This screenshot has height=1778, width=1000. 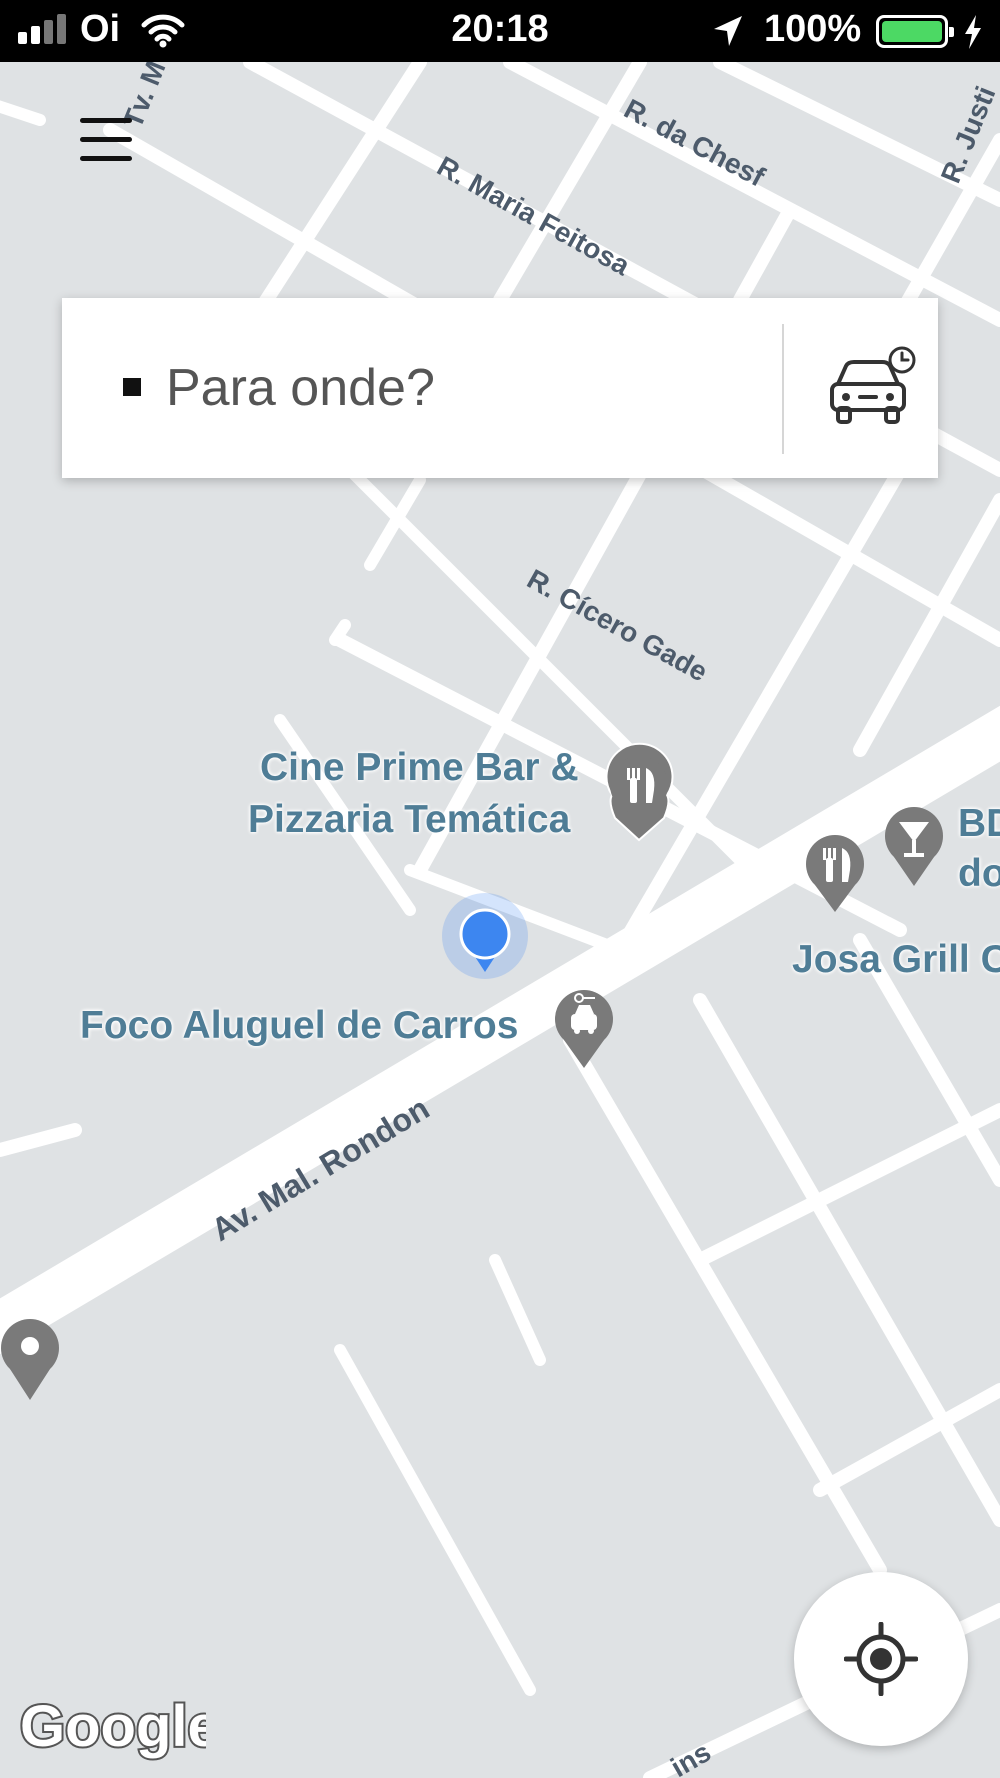 I want to click on destination-search-bar: Para onde?, so click(x=500, y=388).